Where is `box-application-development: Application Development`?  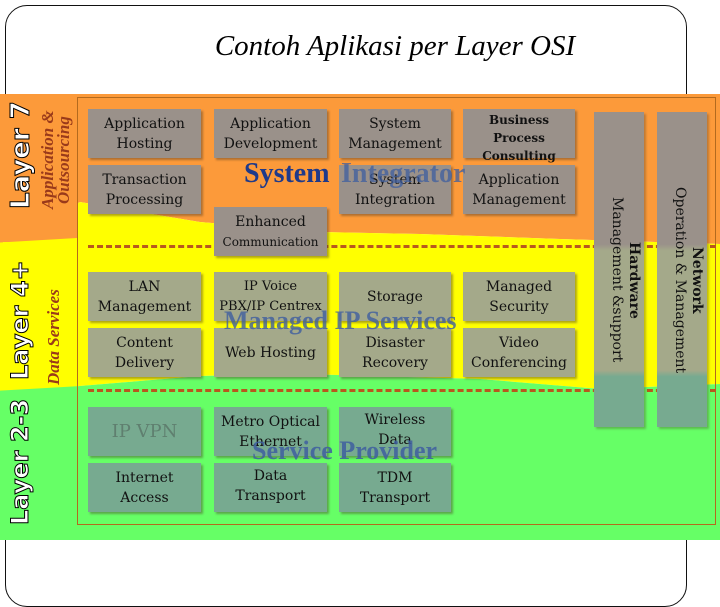
box-application-development: Application Development is located at coordinates (270, 133).